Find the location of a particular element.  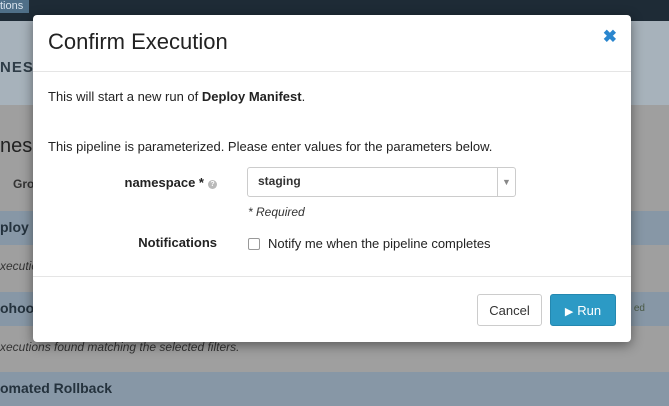

notifications-label: Notifications is located at coordinates (177, 242).